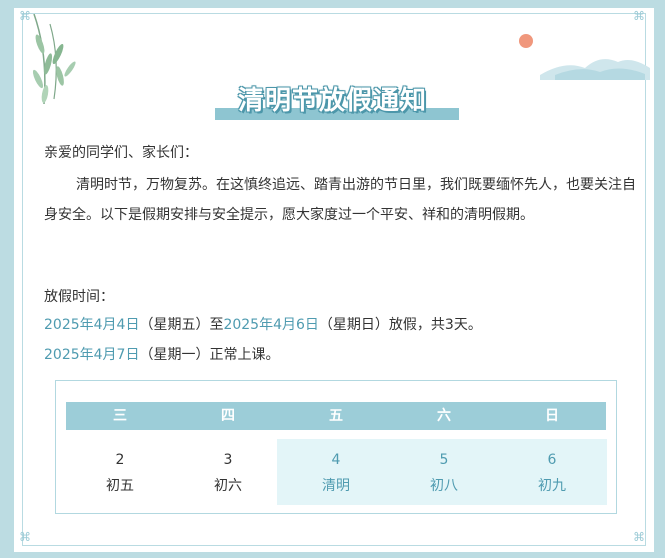  Describe the element at coordinates (271, 325) in the screenshot. I see `end-date: 2025年4月6日` at that location.